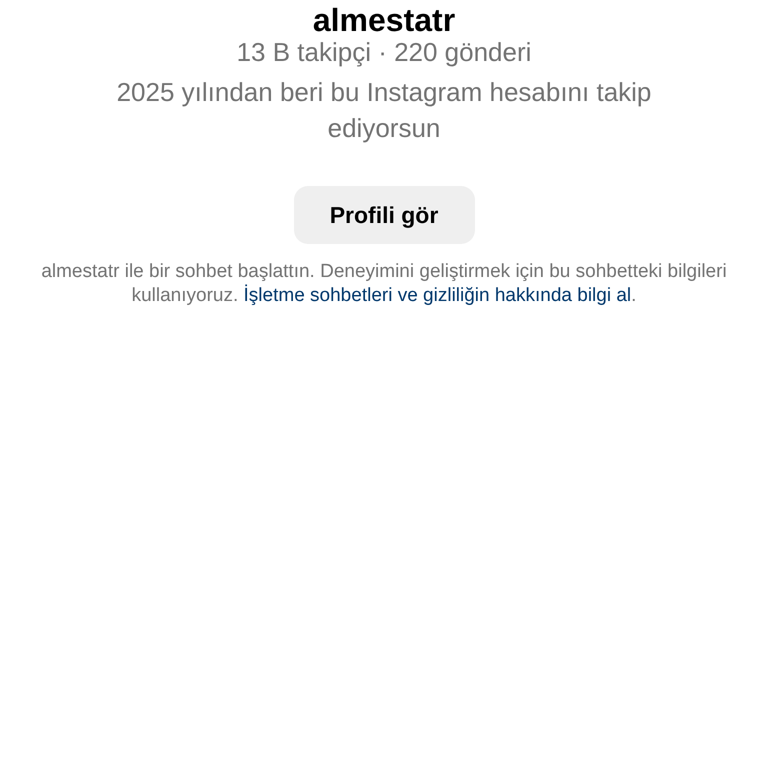 The image size is (768, 768). What do you see at coordinates (384, 20) in the screenshot?
I see `profile-name: almestatr` at bounding box center [384, 20].